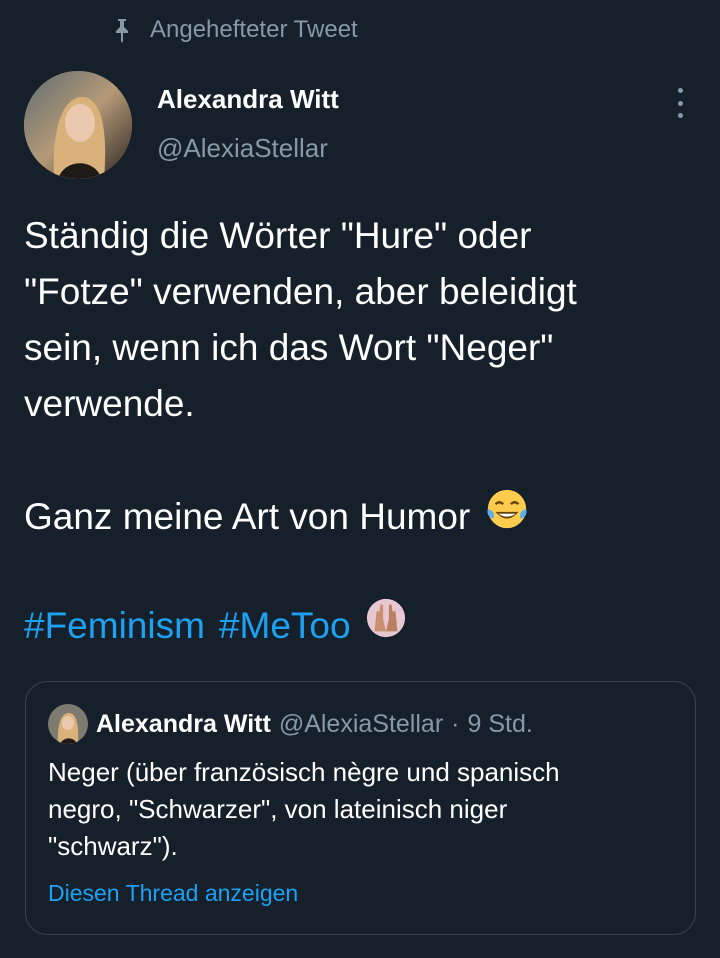 This screenshot has width=720, height=958. Describe the element at coordinates (278, 809) in the screenshot. I see `quoted-line: negro, "Schwarzer", von lateinisch niger` at that location.